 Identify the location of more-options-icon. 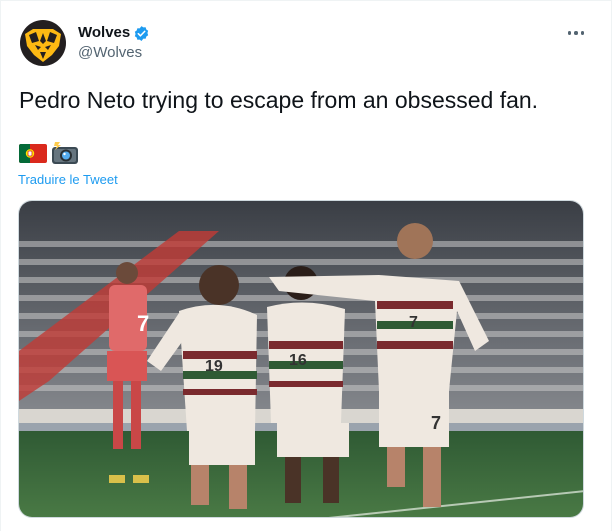
(569, 33).